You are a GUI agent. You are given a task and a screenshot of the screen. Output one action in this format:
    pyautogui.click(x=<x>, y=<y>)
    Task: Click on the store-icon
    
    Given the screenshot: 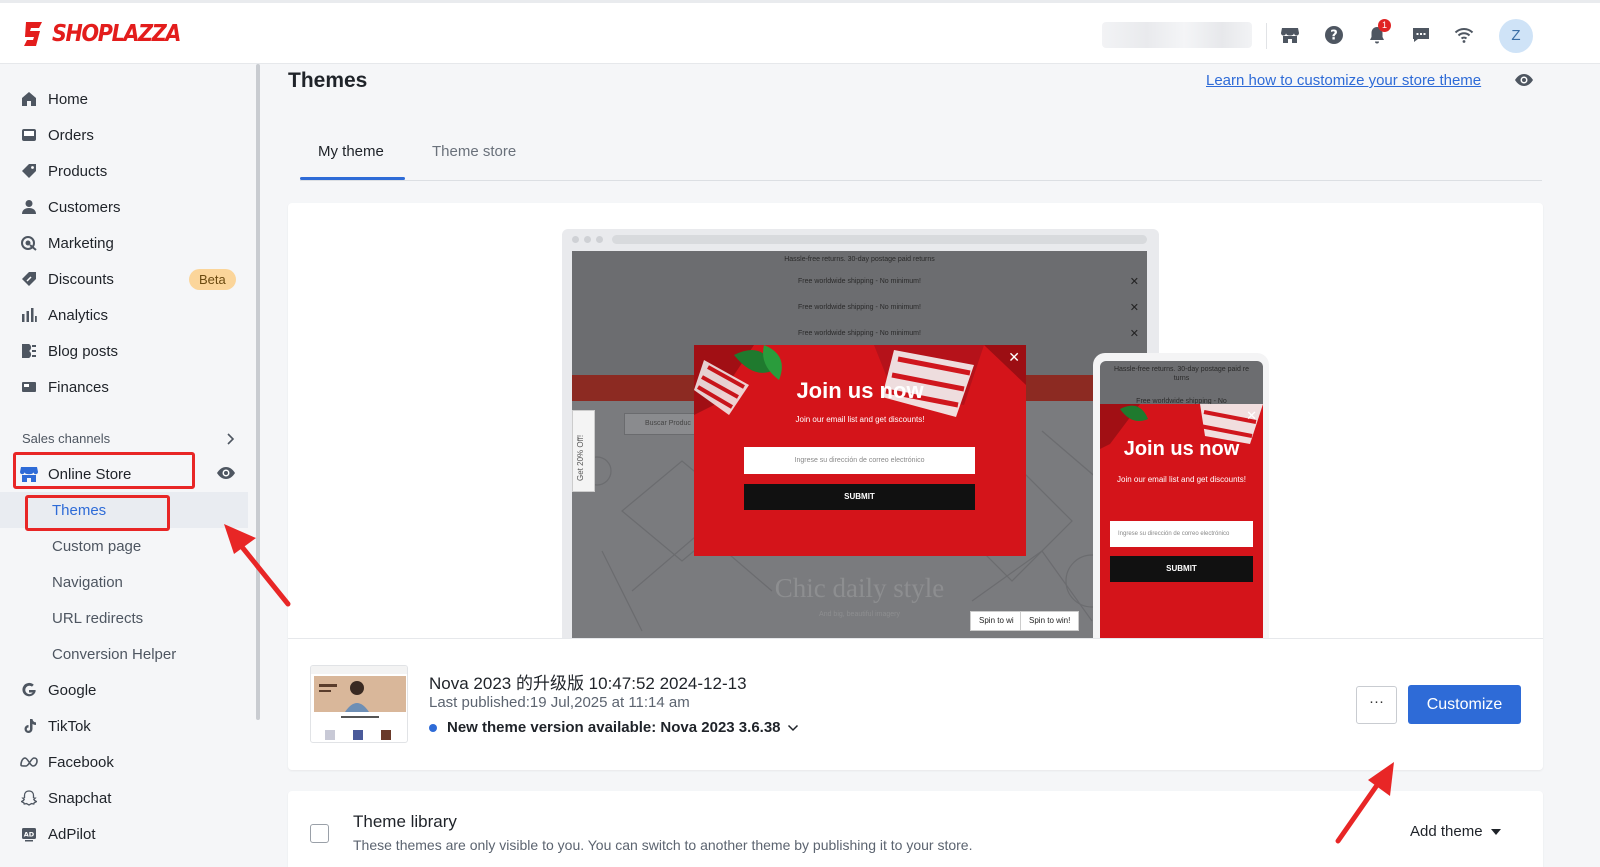 What is the action you would take?
    pyautogui.click(x=1290, y=35)
    